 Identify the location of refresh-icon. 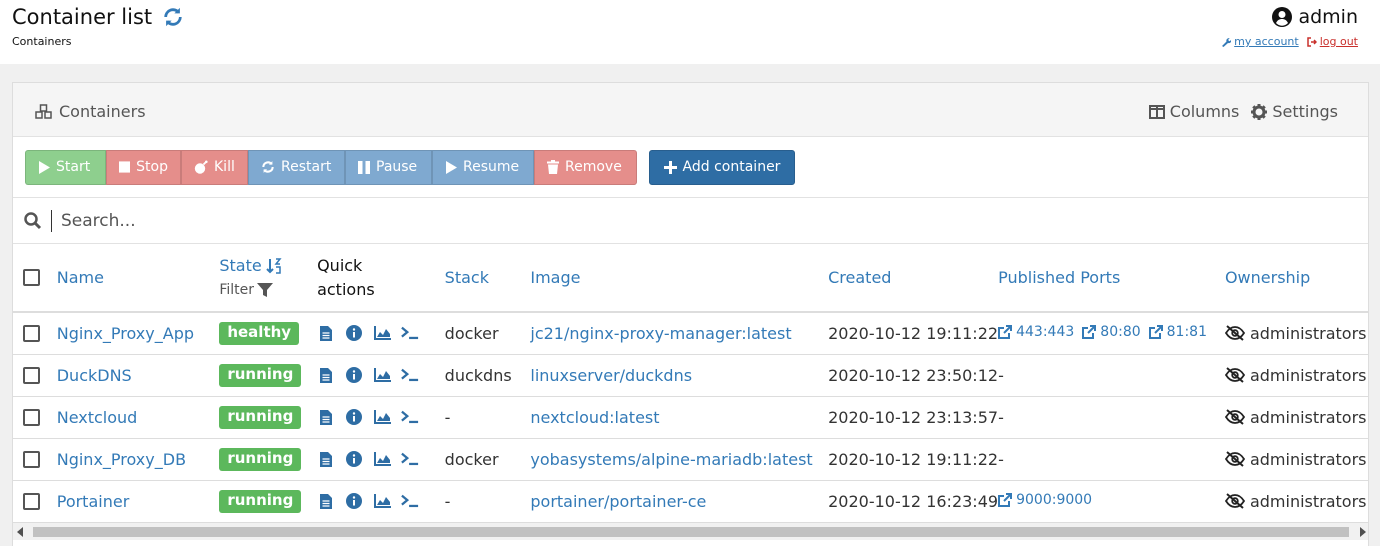
(173, 17).